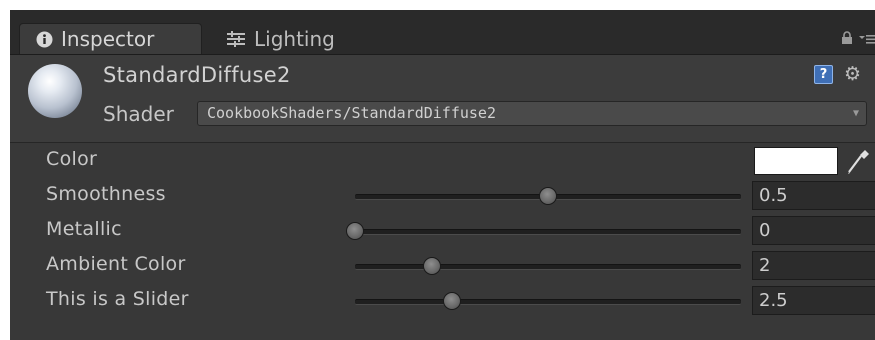  What do you see at coordinates (236, 39) in the screenshot?
I see `lighting-icon` at bounding box center [236, 39].